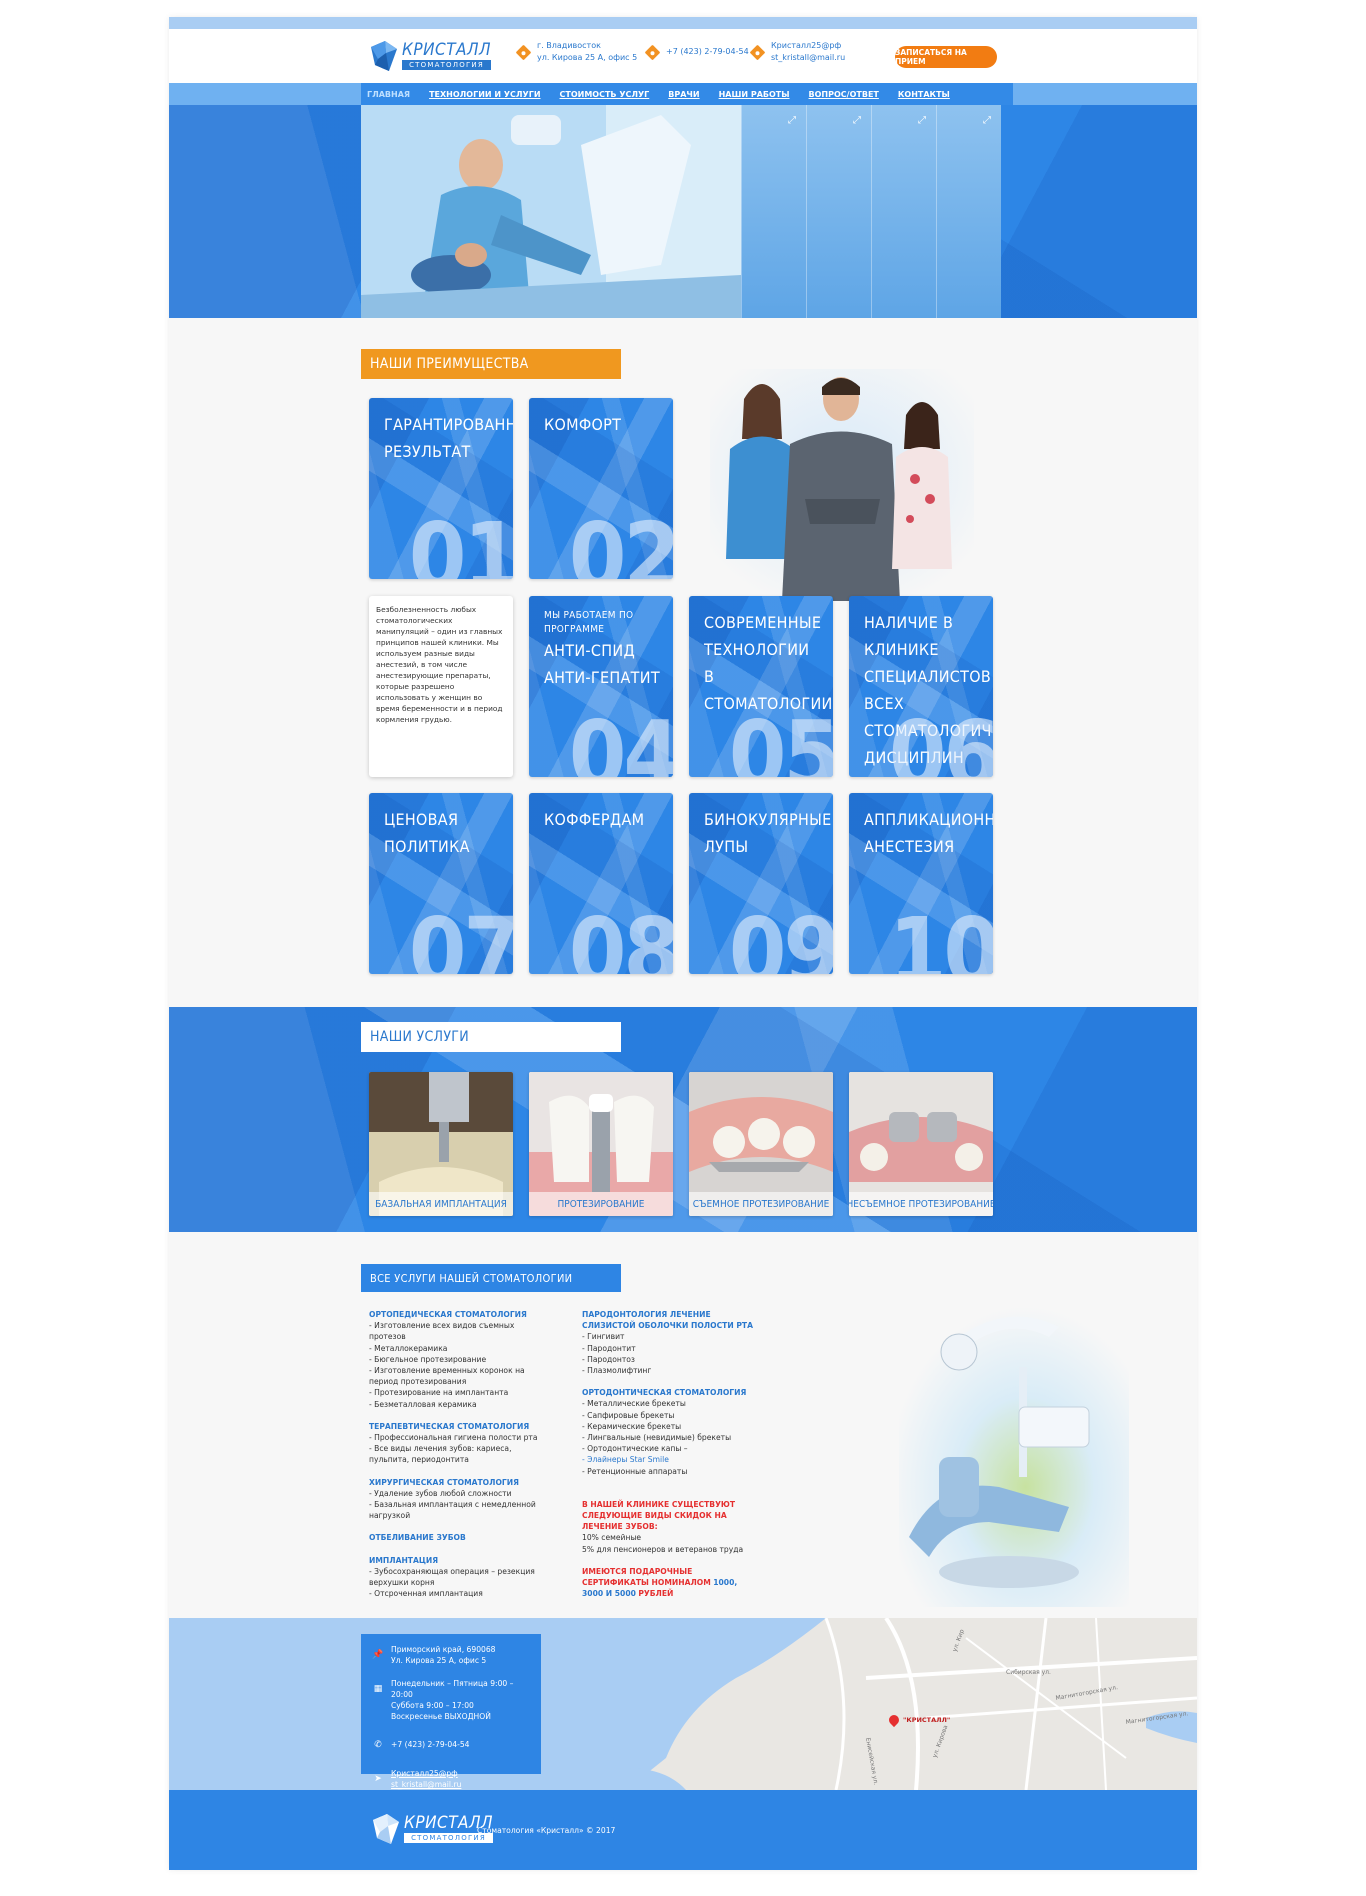  Describe the element at coordinates (439, 1393) in the screenshot. I see `list-item: - Протезирование на имплантанта` at that location.